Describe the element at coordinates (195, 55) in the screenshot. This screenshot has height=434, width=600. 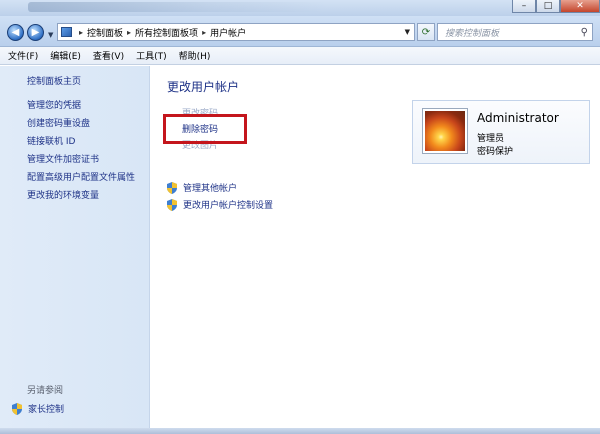
I see `menu-help: 帮助(H)` at that location.